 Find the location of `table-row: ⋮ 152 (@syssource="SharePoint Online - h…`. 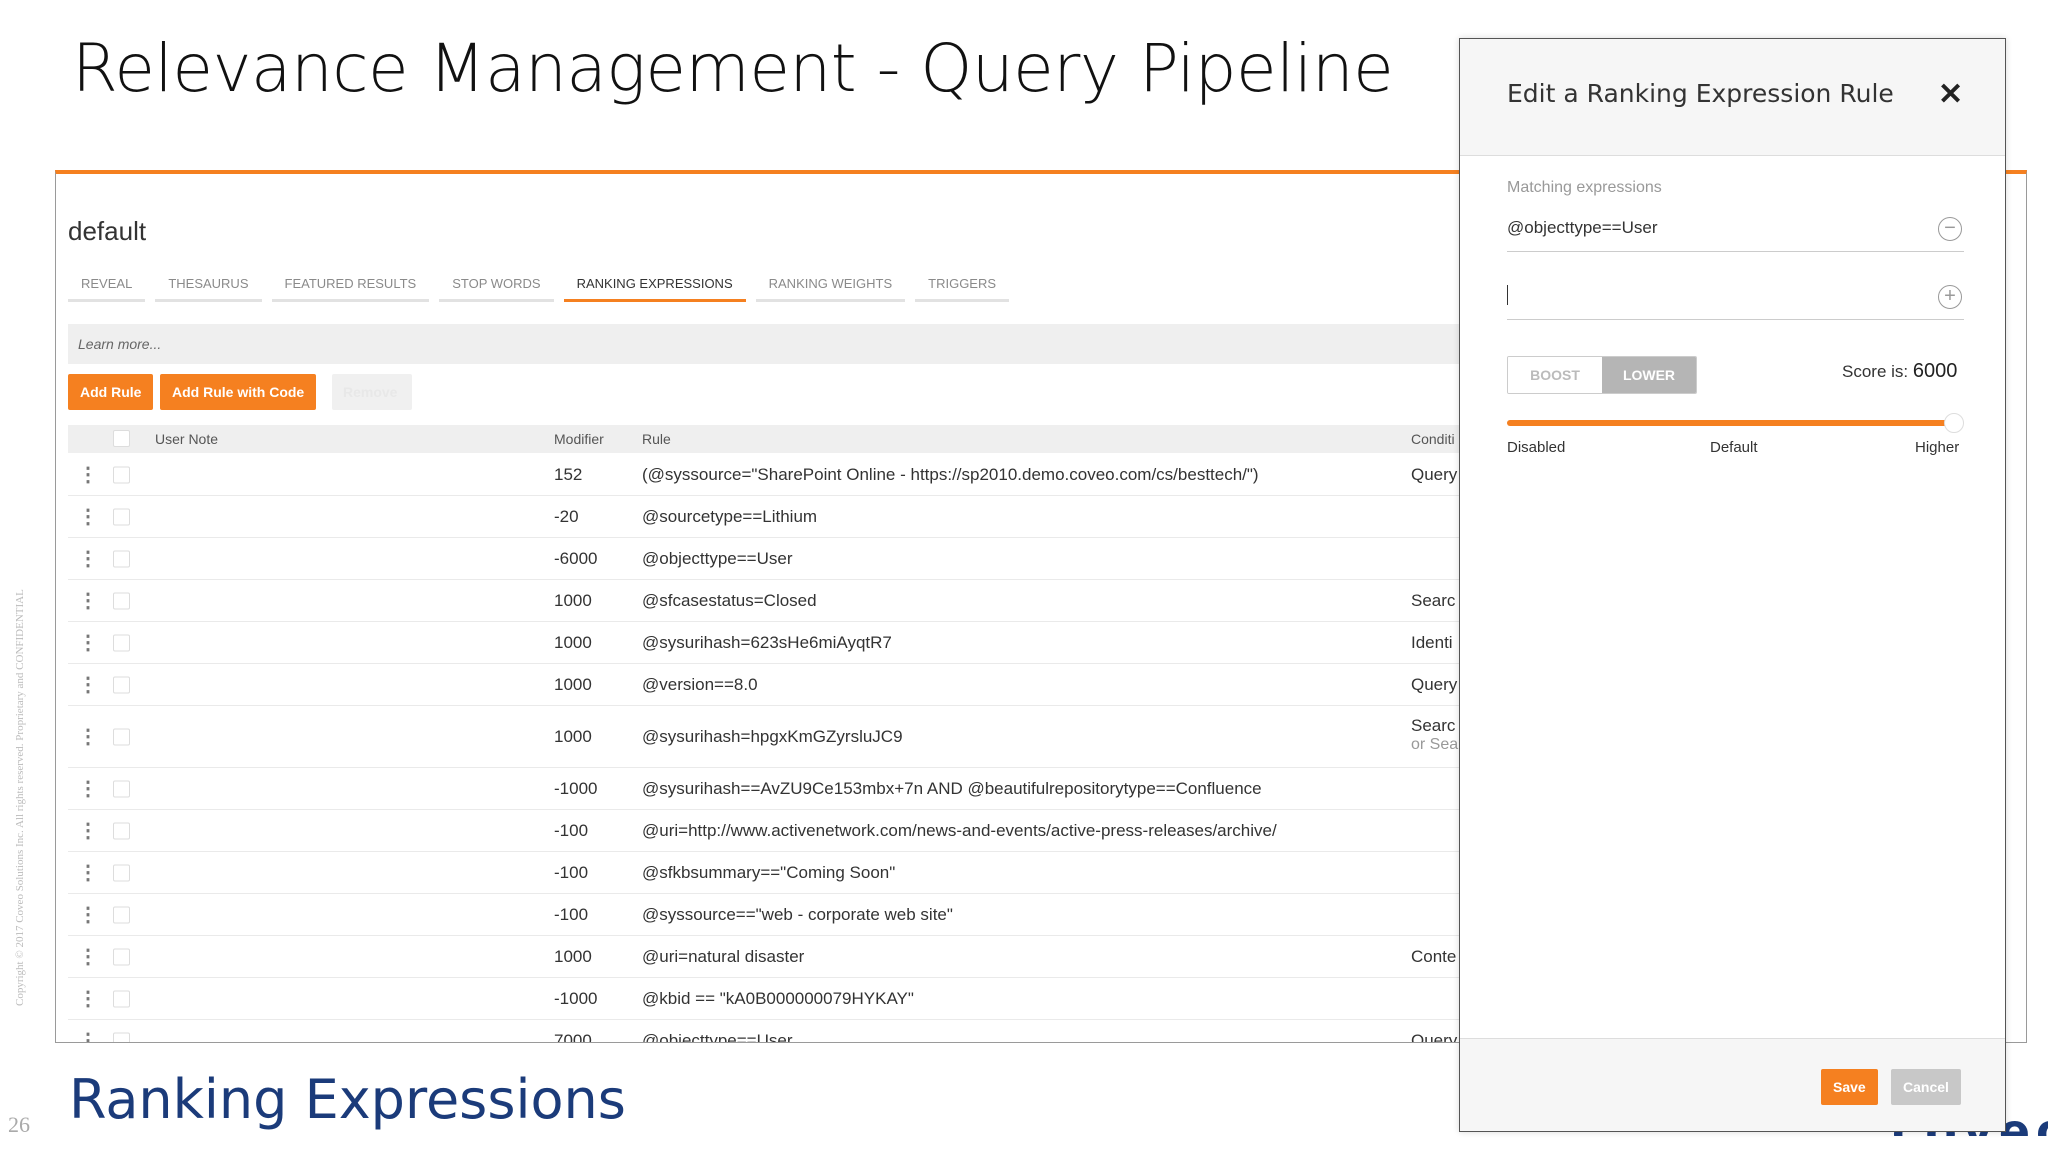

table-row: ⋮ 152 (@syssource="SharePoint Online - h… is located at coordinates (788, 475).